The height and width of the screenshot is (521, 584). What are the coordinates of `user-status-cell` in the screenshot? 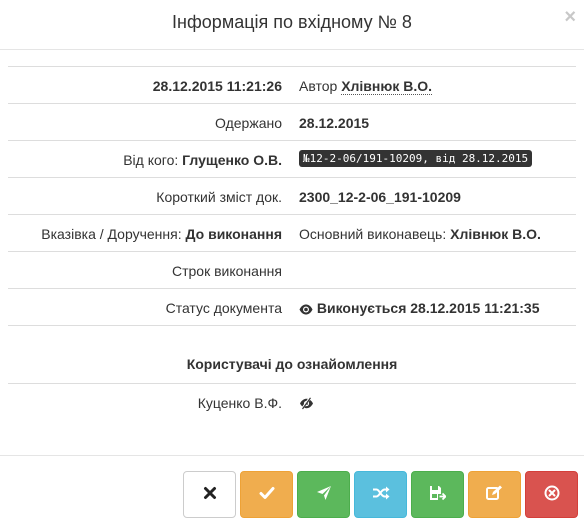 It's located at (306, 403).